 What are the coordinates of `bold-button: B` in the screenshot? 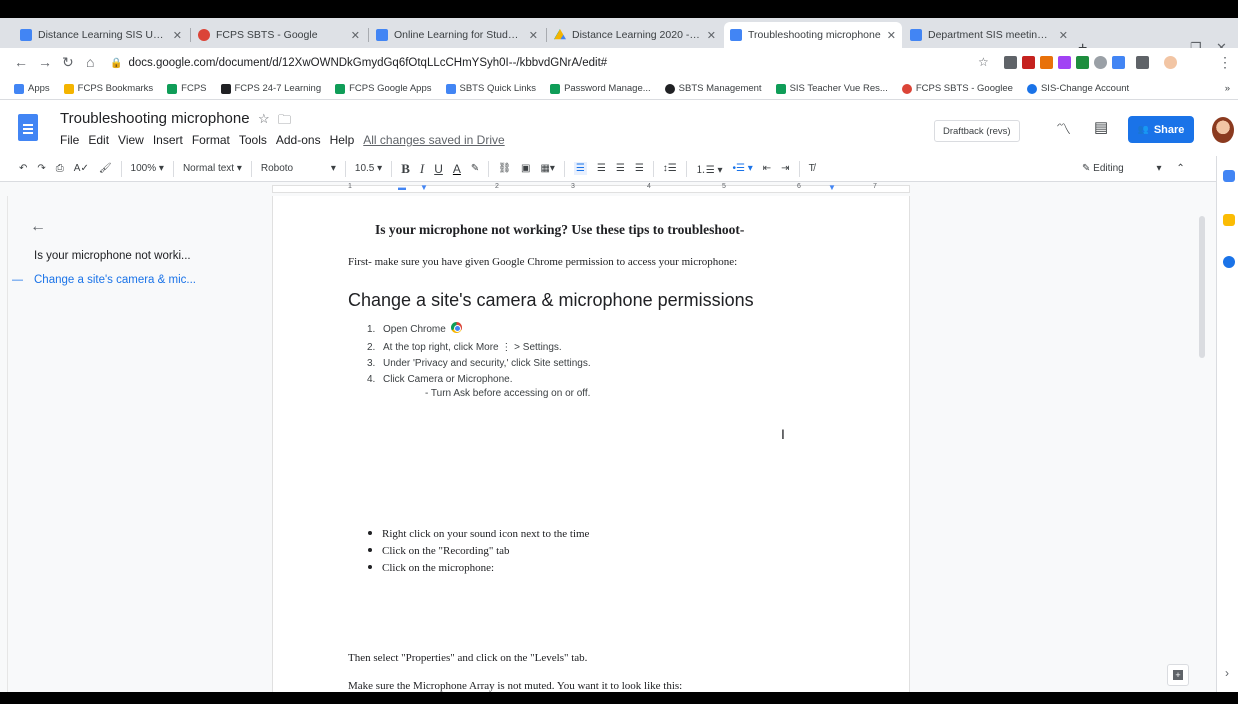 It's located at (405, 169).